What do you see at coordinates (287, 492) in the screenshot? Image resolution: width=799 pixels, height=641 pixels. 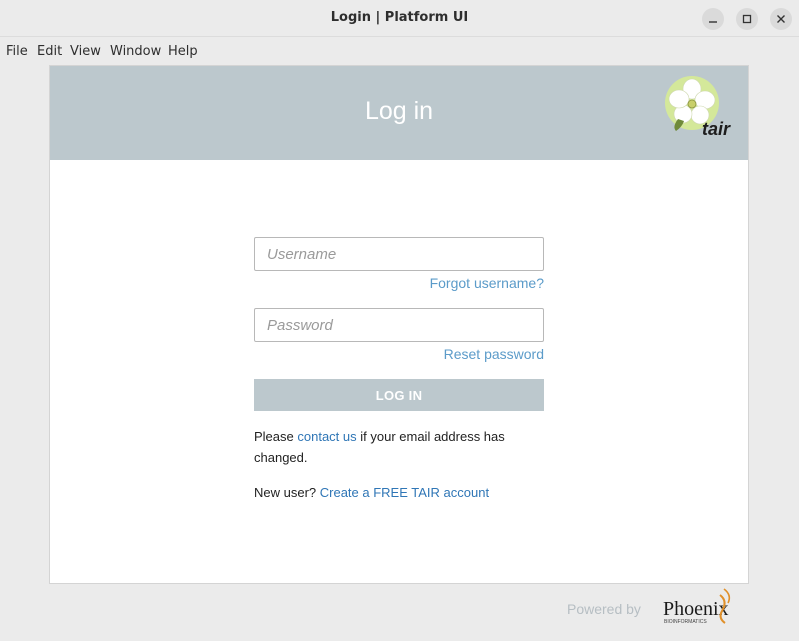 I see `new-user-pre: New user?` at bounding box center [287, 492].